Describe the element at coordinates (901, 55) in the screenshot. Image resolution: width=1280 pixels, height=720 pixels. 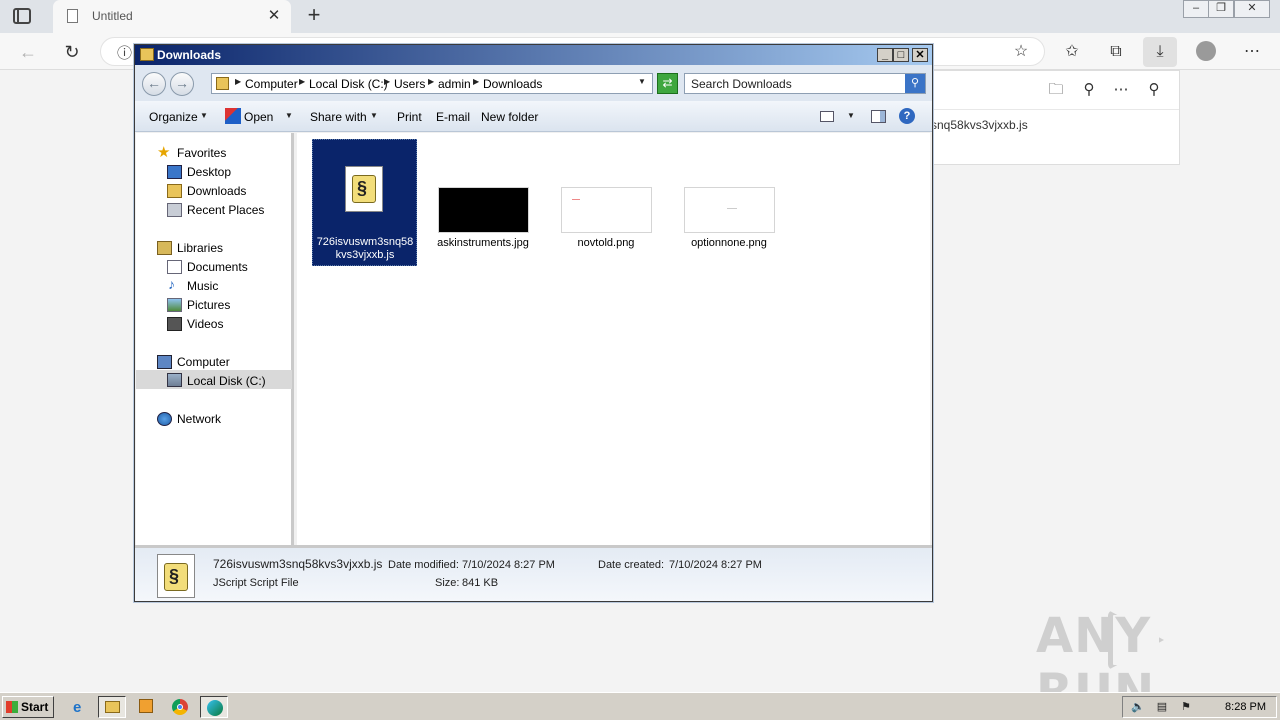
I see `maximize-button: □` at that location.